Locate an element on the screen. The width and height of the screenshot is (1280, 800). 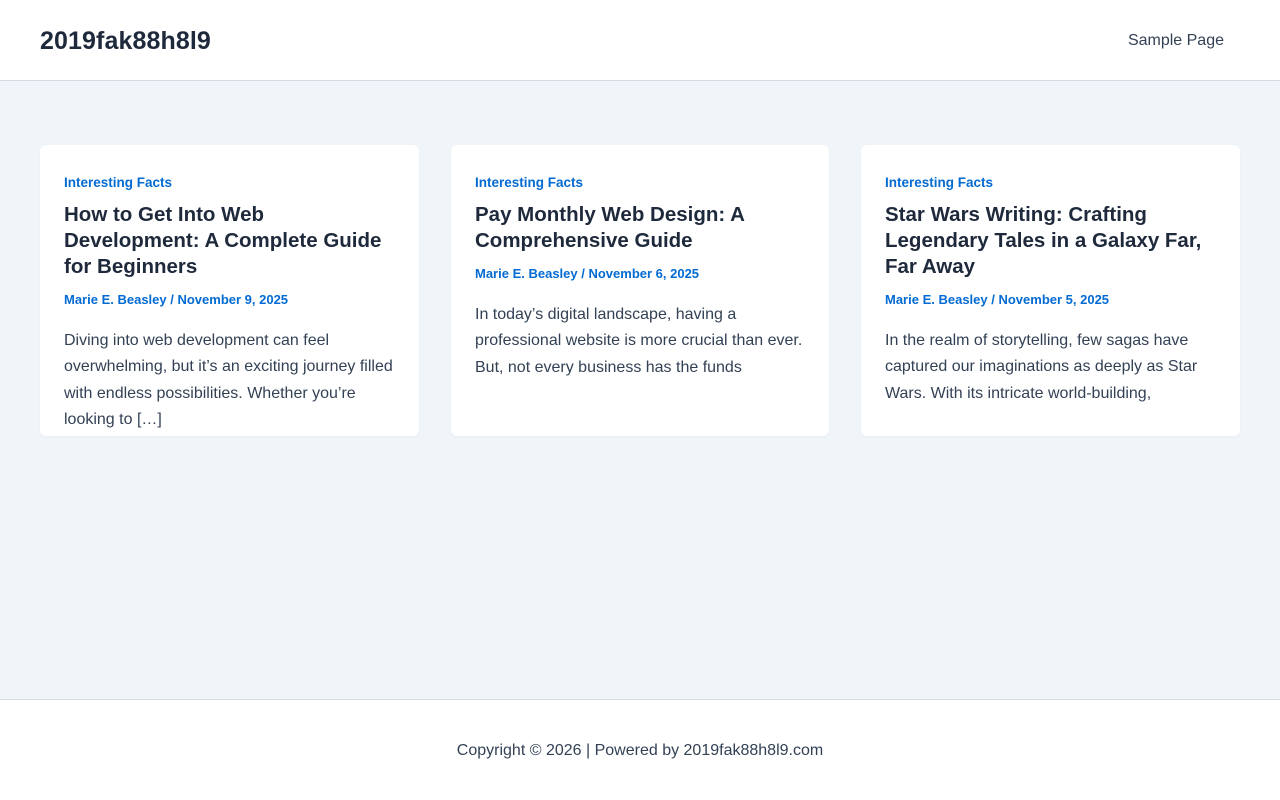
nav-item-sample-page: Sample Page is located at coordinates (1176, 41).